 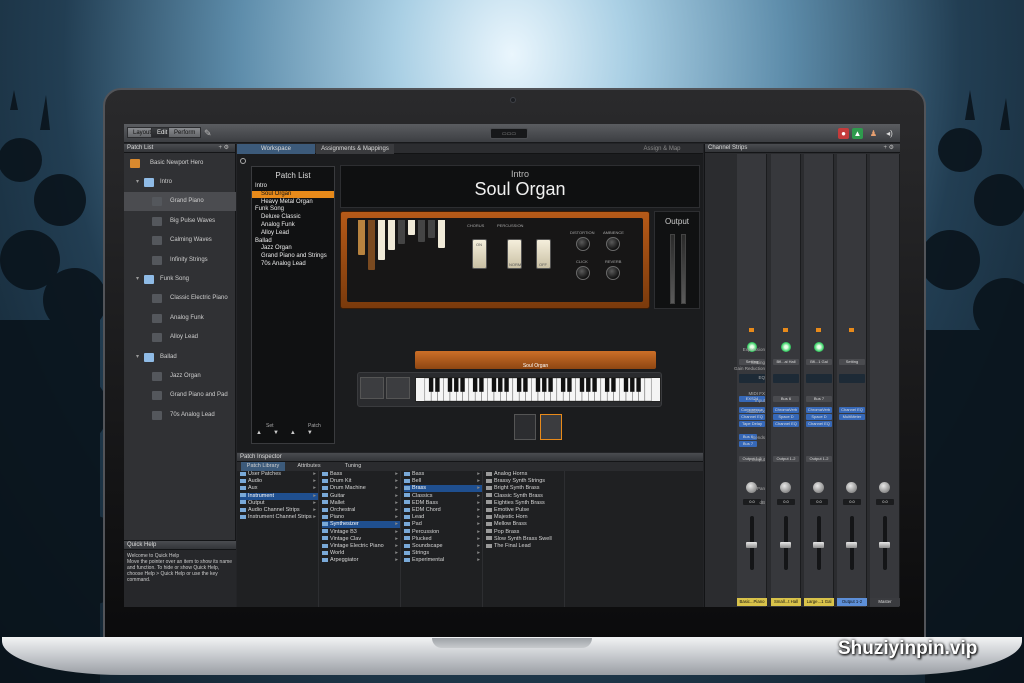 I want to click on setting-button: Setting, so click(x=852, y=362).